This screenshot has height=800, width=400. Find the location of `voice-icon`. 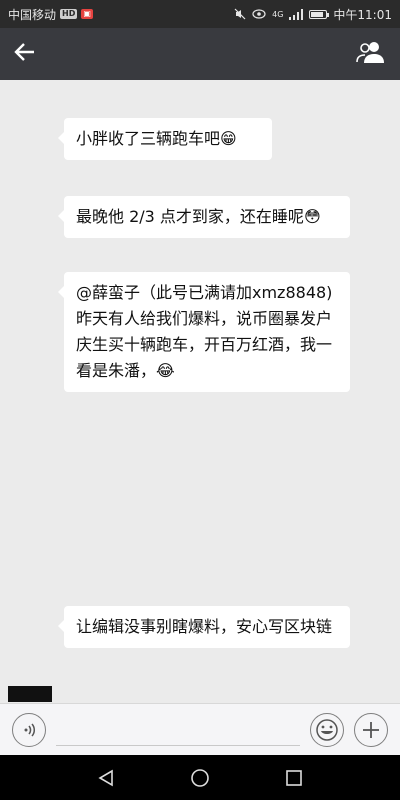

voice-icon is located at coordinates (30, 729).